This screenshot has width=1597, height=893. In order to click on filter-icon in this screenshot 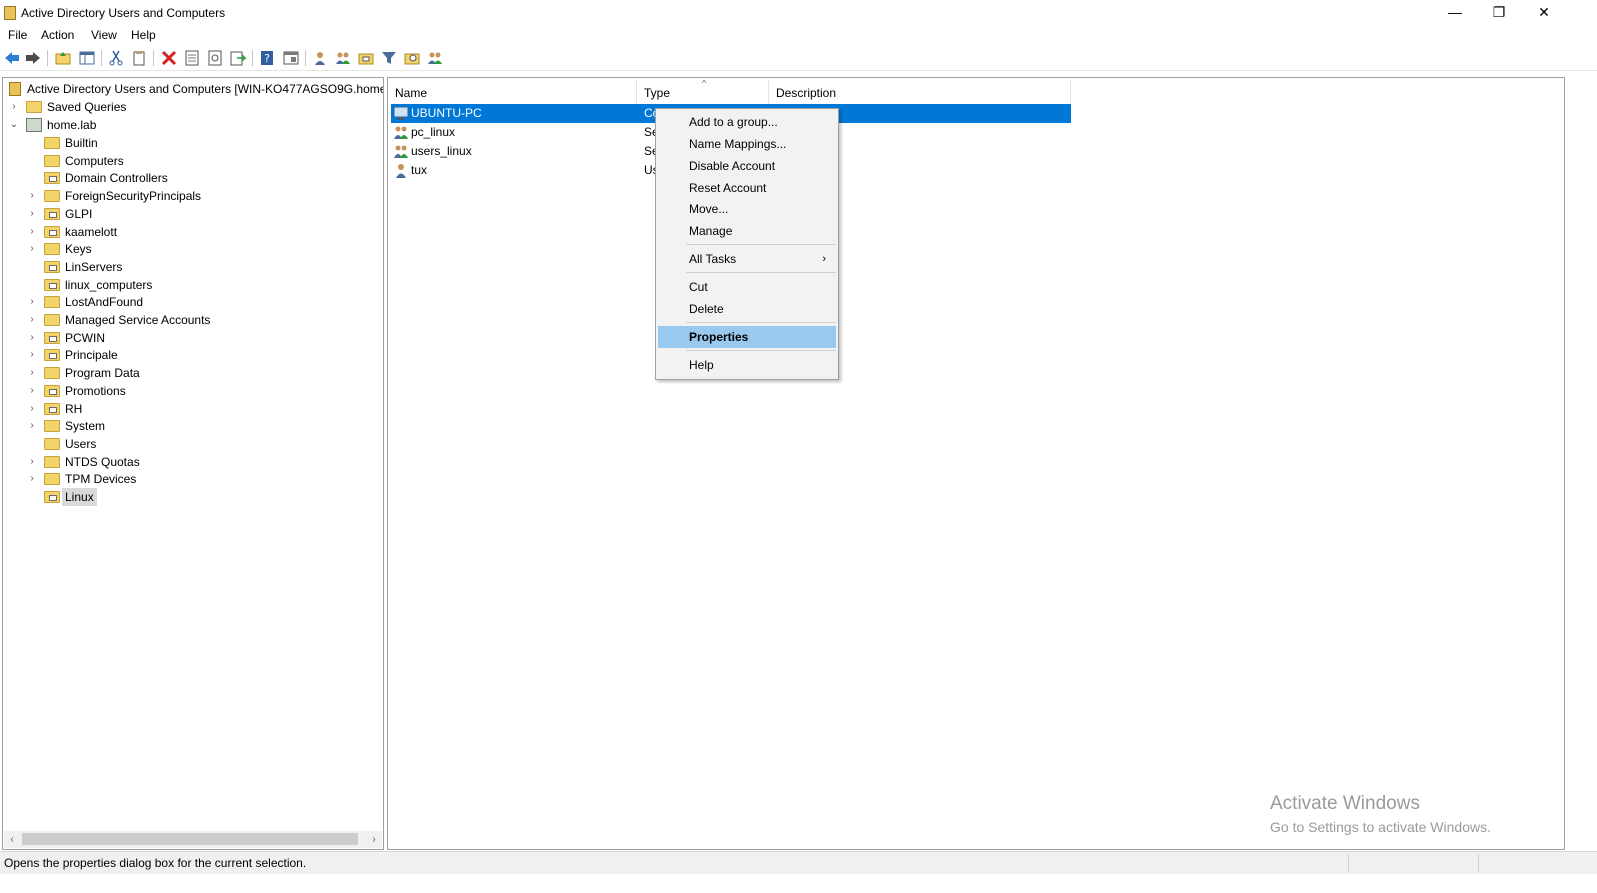, I will do `click(389, 58)`.